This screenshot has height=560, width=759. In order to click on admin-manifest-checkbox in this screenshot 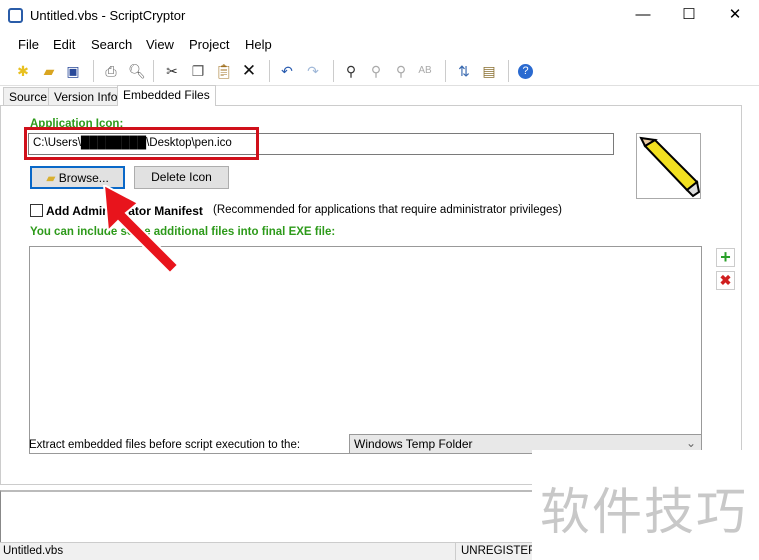, I will do `click(36, 210)`.